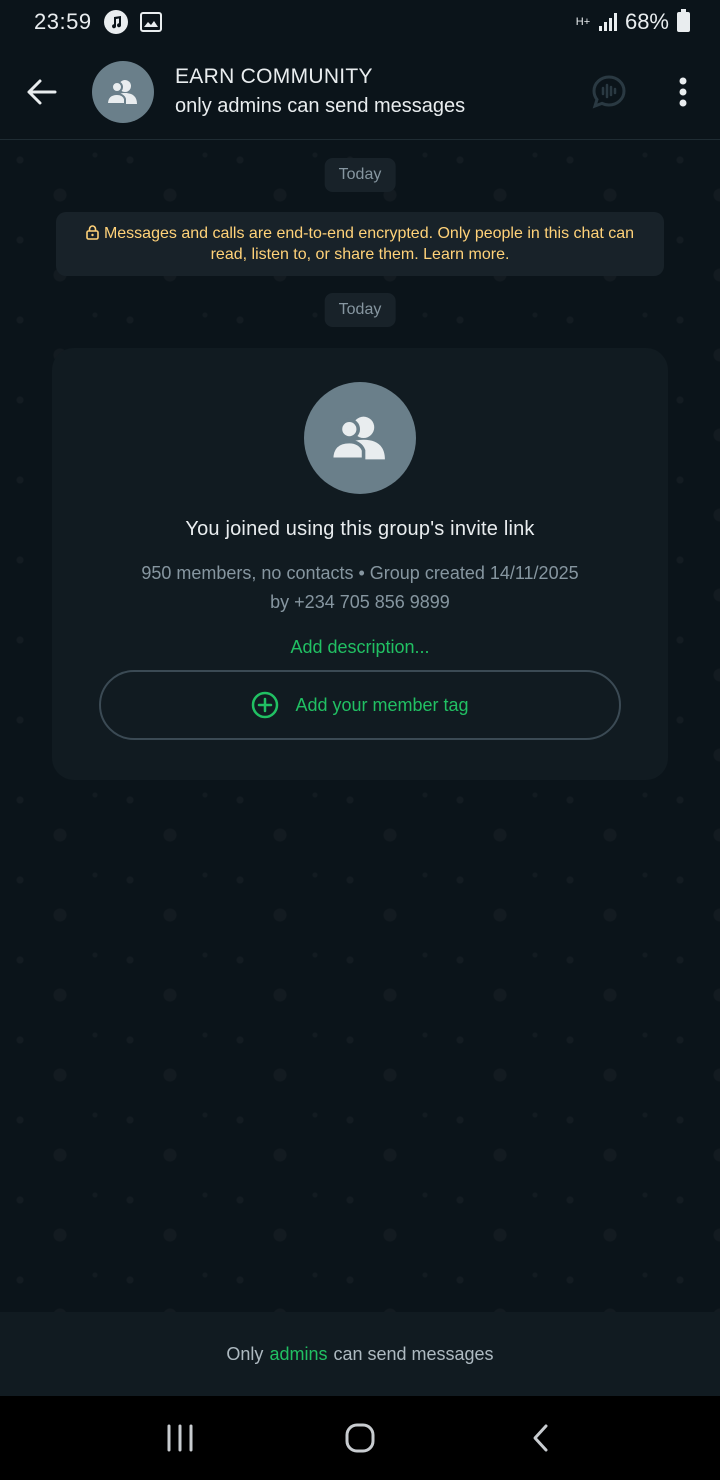 The height and width of the screenshot is (1480, 720). I want to click on voice-chat-button, so click(609, 92).